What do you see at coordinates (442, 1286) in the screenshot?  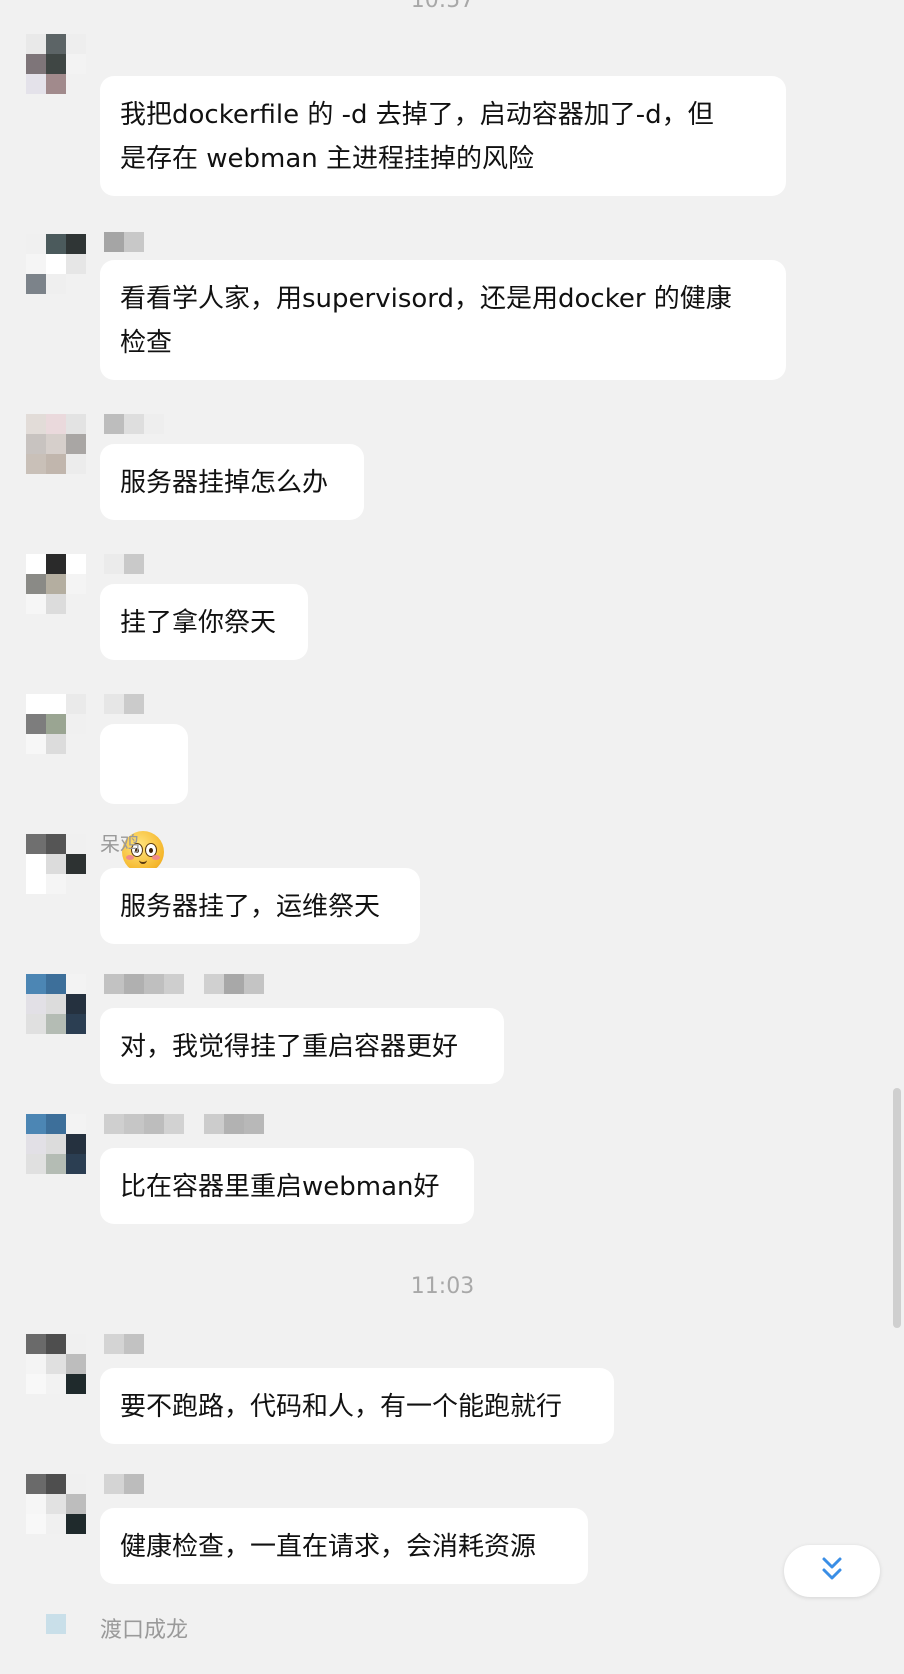 I see `timestamp: 11:03` at bounding box center [442, 1286].